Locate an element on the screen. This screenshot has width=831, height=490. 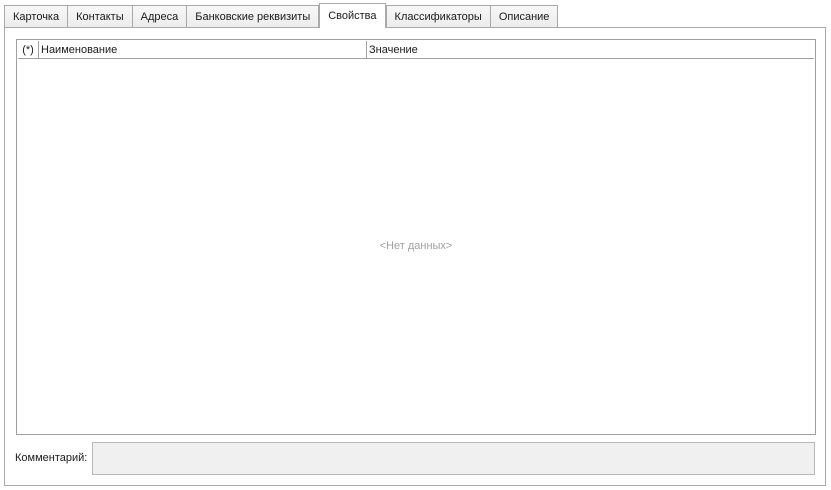
column-header-value: Значение is located at coordinates (590, 49).